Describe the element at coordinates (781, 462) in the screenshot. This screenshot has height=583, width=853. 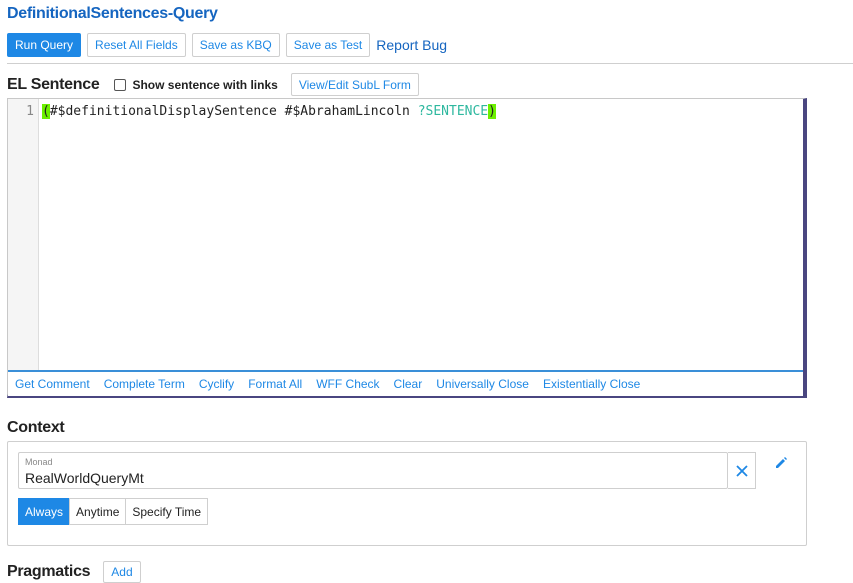
I see `pencil-icon` at that location.